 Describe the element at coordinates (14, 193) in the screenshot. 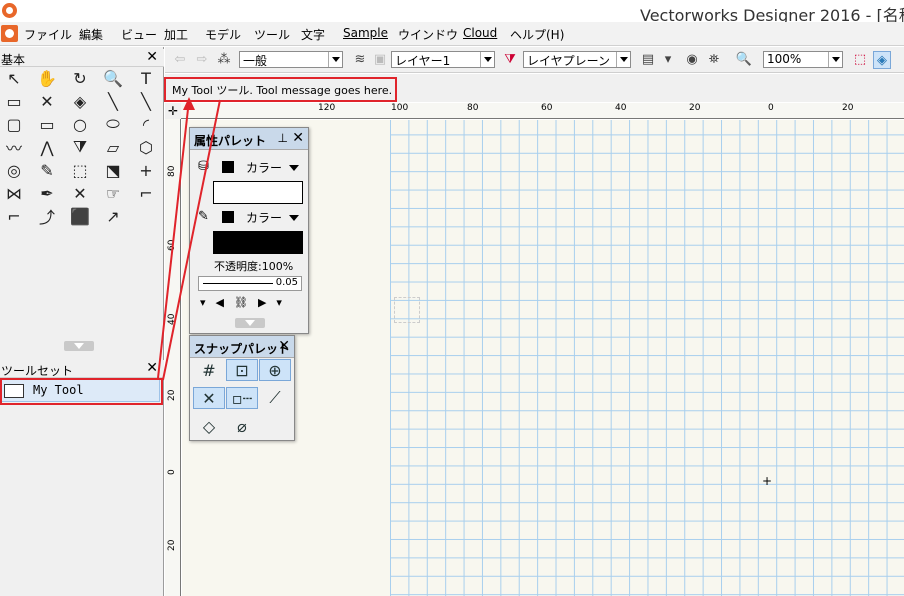

I see `tool-button: ⋈` at that location.